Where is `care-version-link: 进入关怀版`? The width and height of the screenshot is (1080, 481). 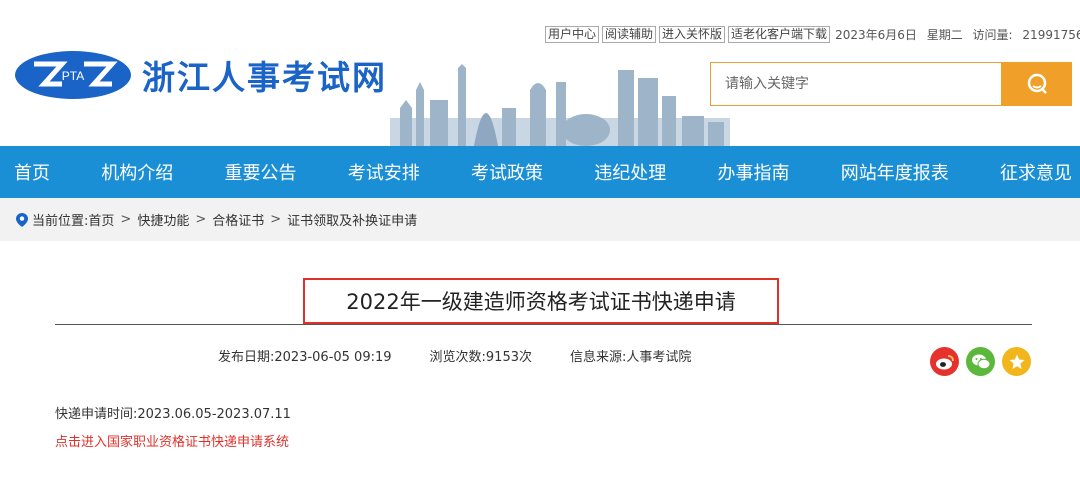 care-version-link: 进入关怀版 is located at coordinates (692, 34).